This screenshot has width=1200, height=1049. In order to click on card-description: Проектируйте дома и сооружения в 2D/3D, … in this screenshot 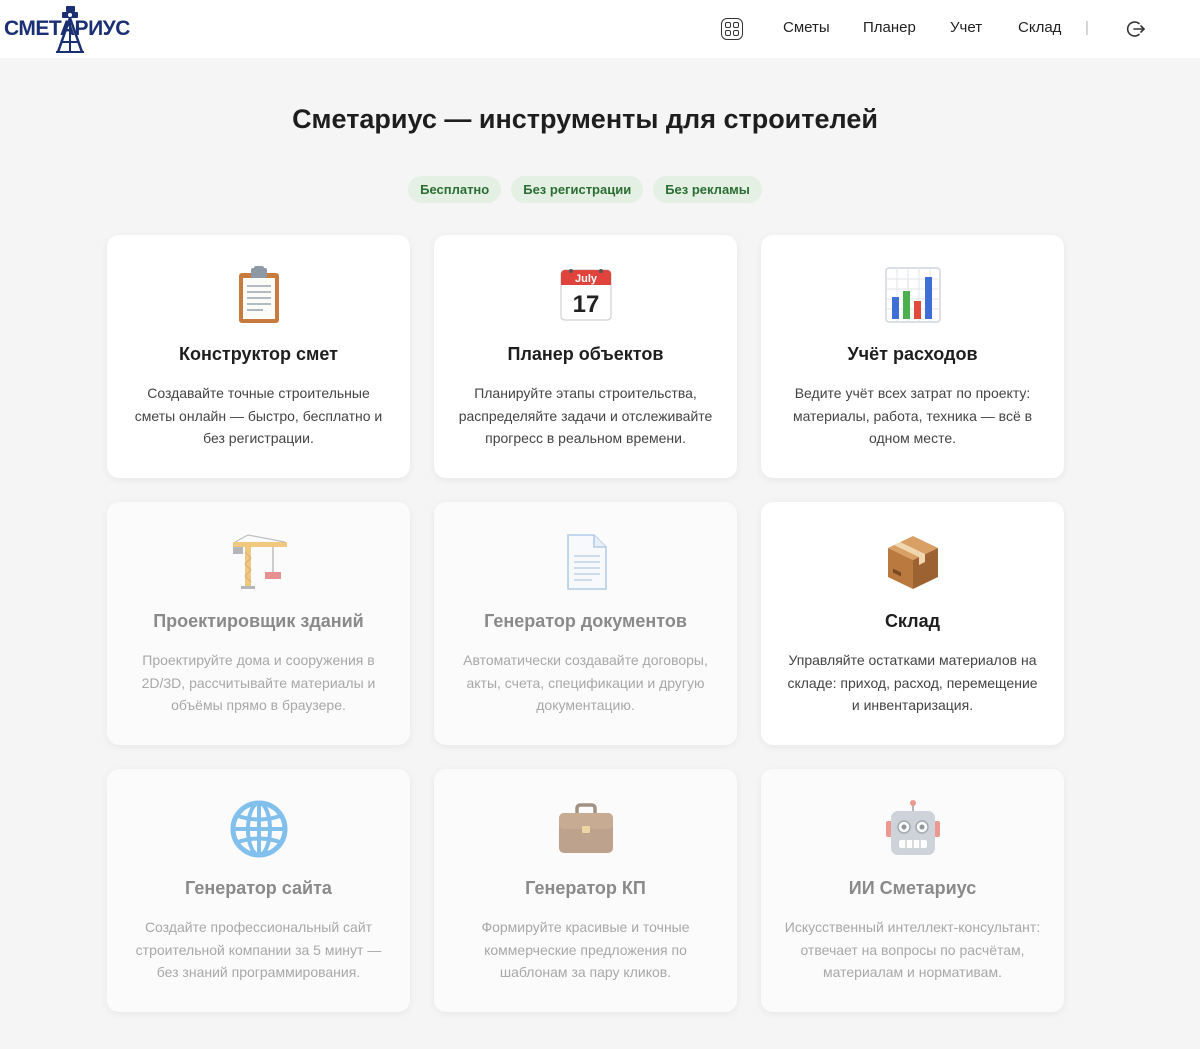, I will do `click(258, 682)`.